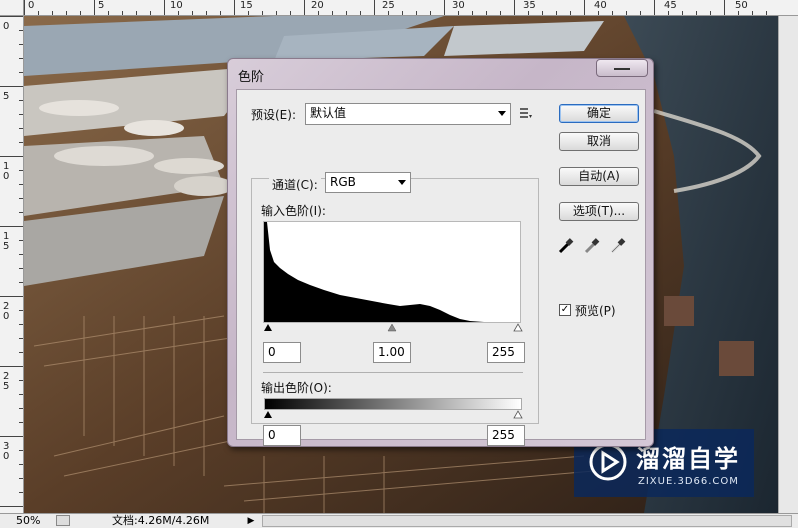 The image size is (798, 528). What do you see at coordinates (608, 462) in the screenshot?
I see `play-logo-icon` at bounding box center [608, 462].